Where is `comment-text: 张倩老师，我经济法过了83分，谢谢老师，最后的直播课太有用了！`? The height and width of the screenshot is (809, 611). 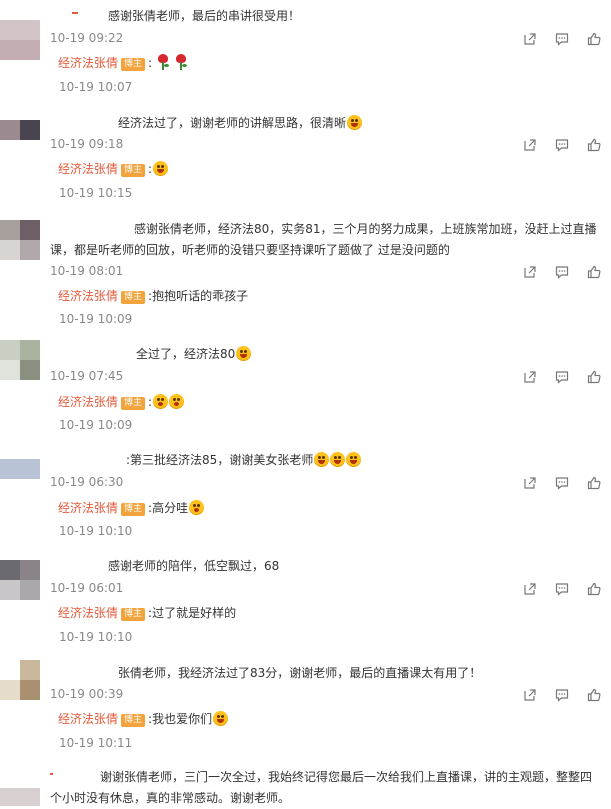 comment-text: 张倩老师，我经济法过了83分，谢谢老师，最后的直播课太有用了！ is located at coordinates (300, 673).